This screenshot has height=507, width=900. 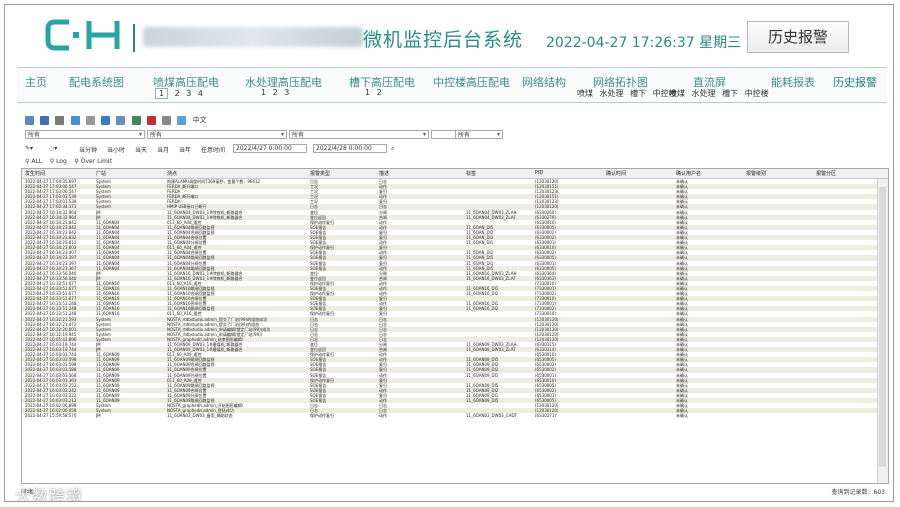 What do you see at coordinates (134, 38) in the screenshot?
I see `logo-divider` at bounding box center [134, 38].